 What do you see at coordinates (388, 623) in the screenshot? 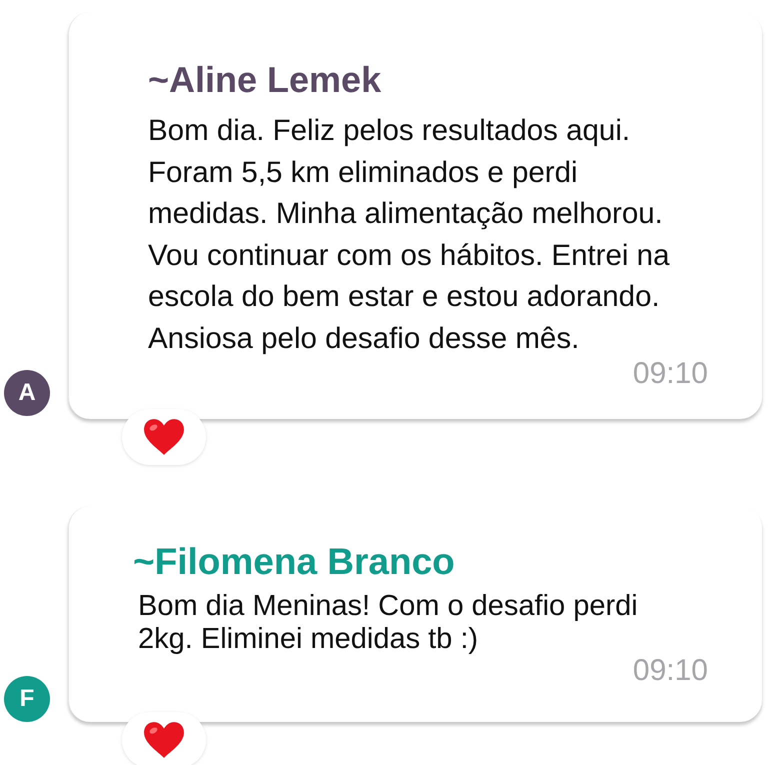
I see `message-text: Bom dia Meninas! Com o desafio perdi 2kg. Eliminei medidas tb :)` at bounding box center [388, 623].